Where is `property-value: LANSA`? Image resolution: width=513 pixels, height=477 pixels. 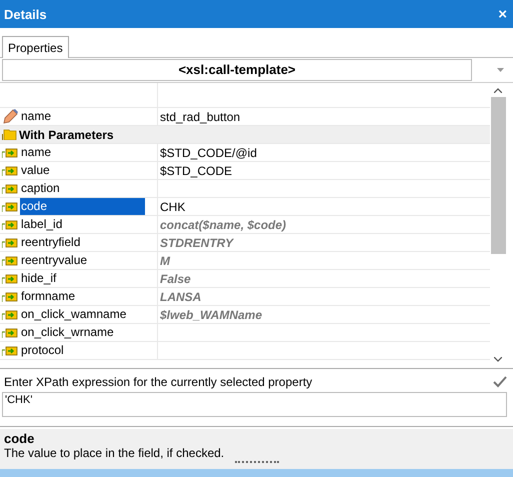 property-value: LANSA is located at coordinates (181, 297).